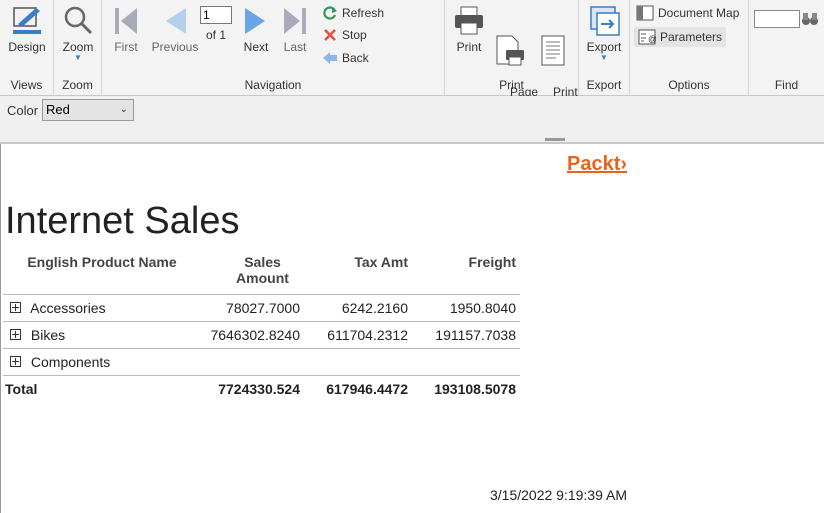 The image size is (824, 513). I want to click on total-tax-amt: 617946.4472, so click(358, 388).